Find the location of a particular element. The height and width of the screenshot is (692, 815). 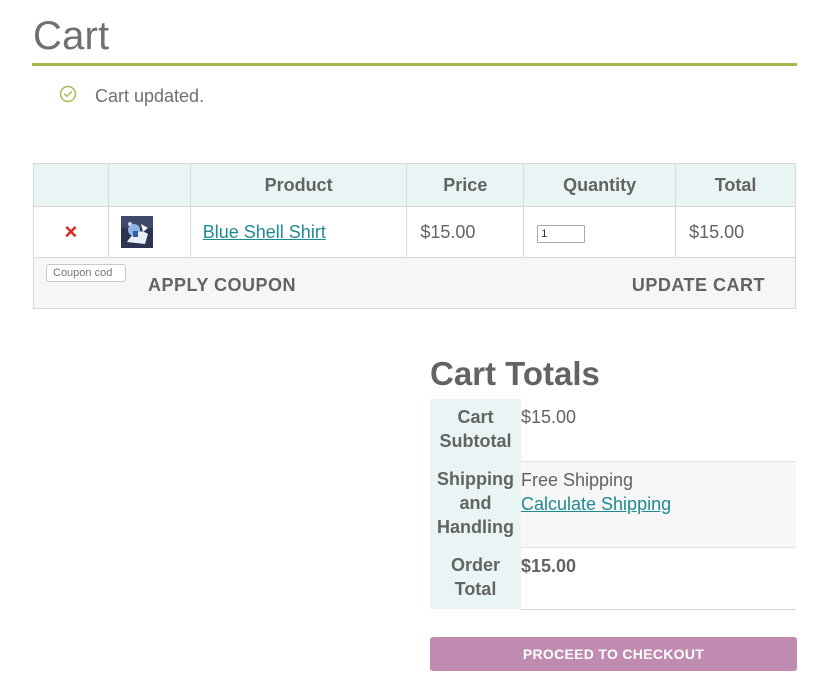

header-remove is located at coordinates (71, 185).